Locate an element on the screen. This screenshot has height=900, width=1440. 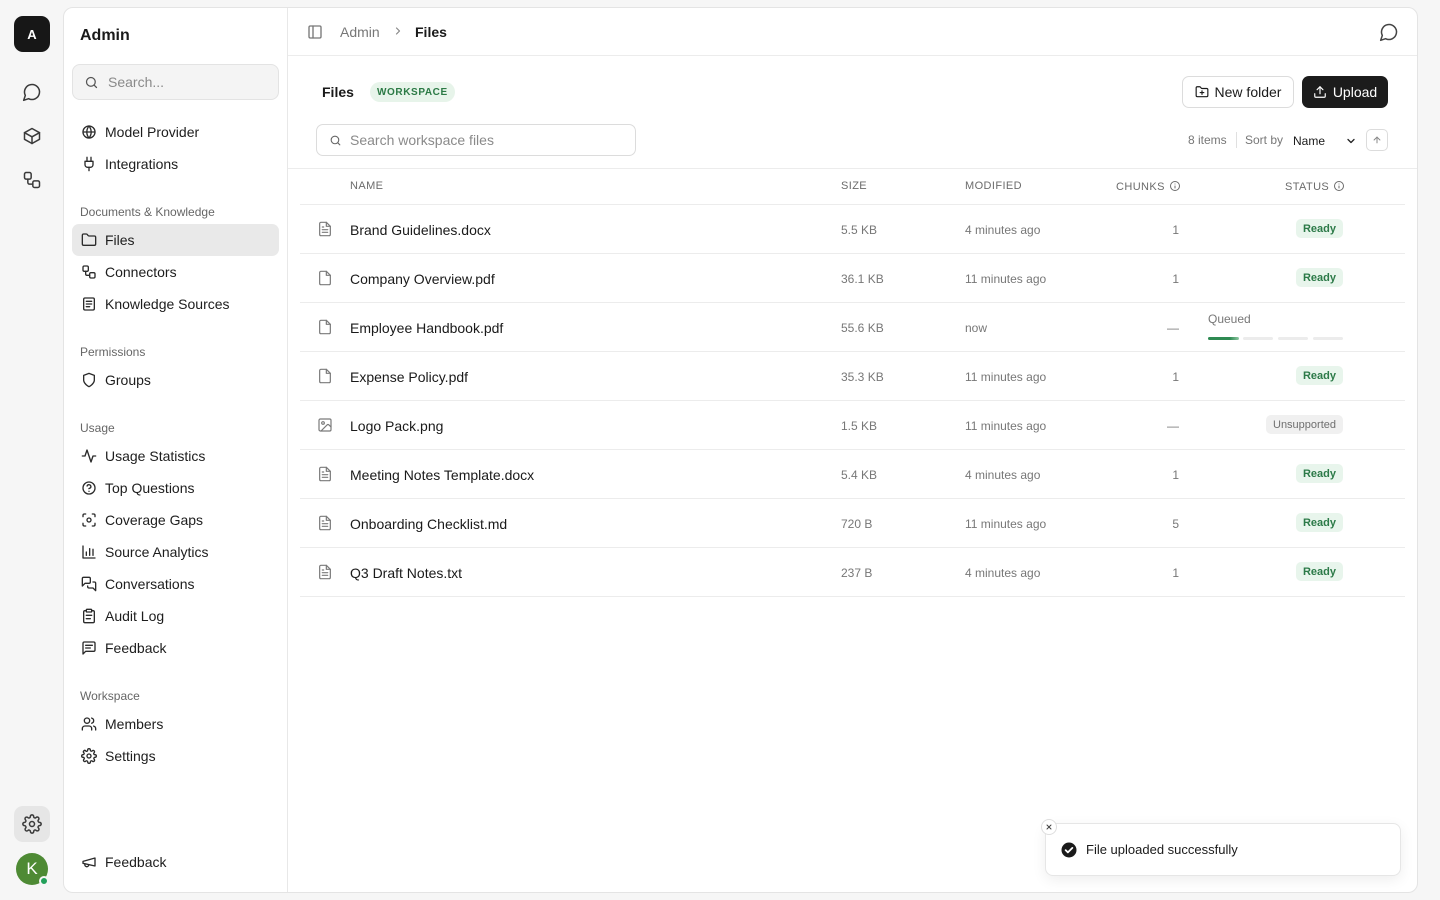
check-circle-icon is located at coordinates (1069, 849).